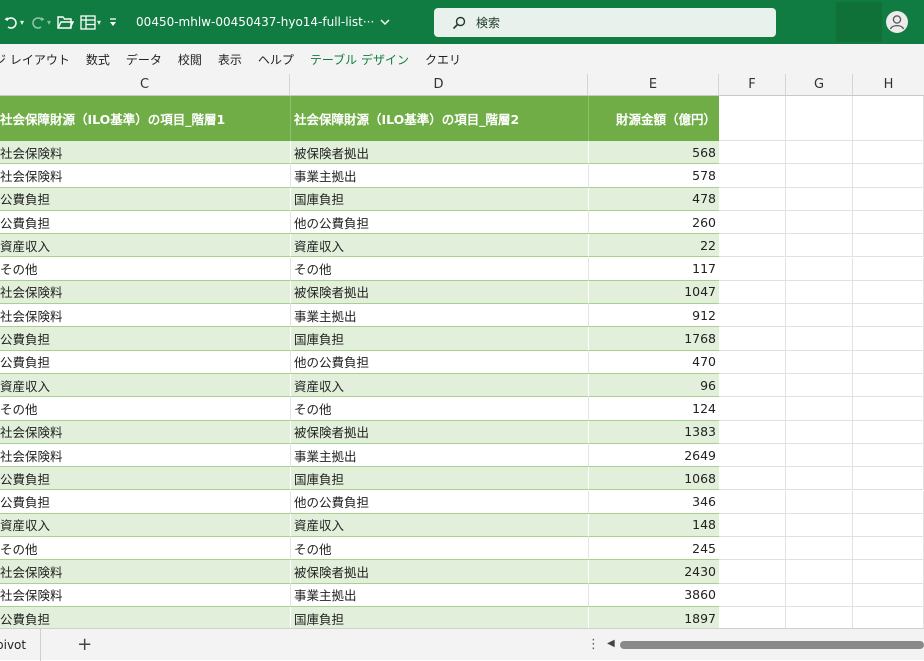 This screenshot has width=924, height=661. What do you see at coordinates (21, 644) in the screenshot?
I see `sheet-tab-pivot: pivot` at bounding box center [21, 644].